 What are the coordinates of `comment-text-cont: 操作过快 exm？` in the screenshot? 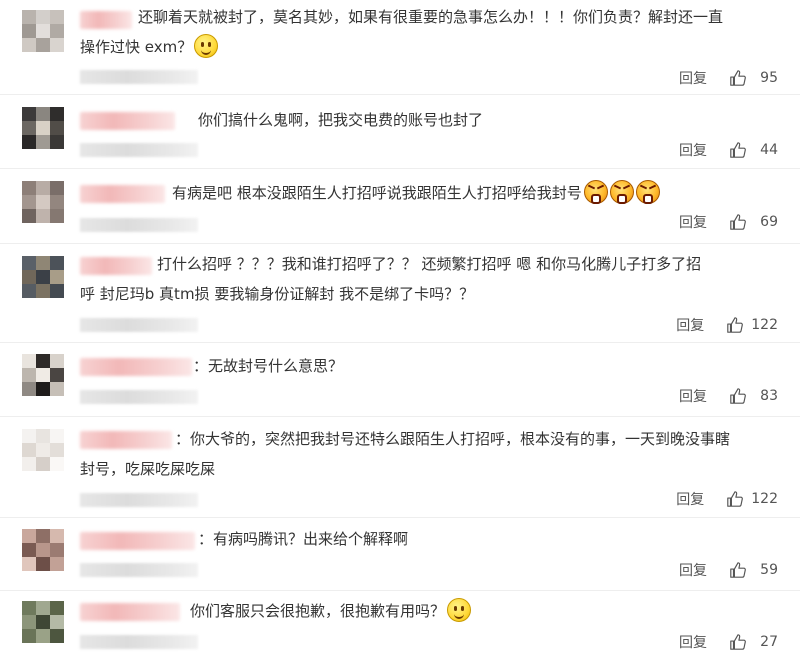 It's located at (149, 47).